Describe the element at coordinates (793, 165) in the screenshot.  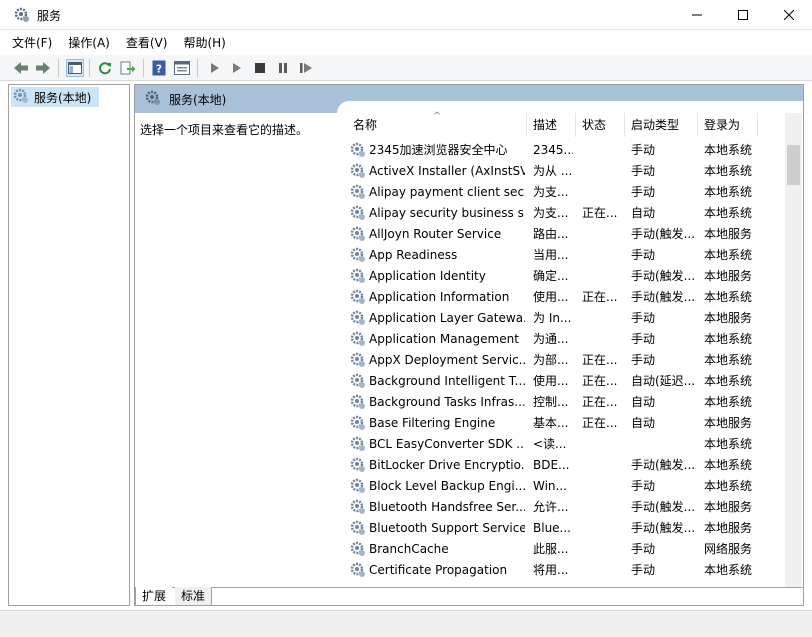
I see `scrollbar-thumb` at that location.